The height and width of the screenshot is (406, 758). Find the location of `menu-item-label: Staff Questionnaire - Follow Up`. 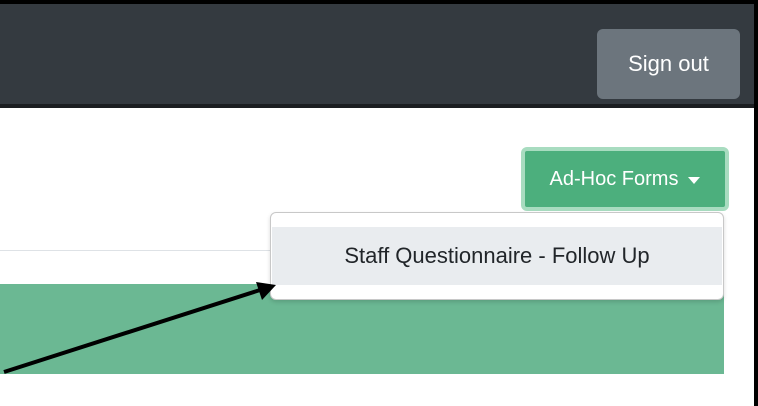

menu-item-label: Staff Questionnaire - Follow Up is located at coordinates (497, 255).